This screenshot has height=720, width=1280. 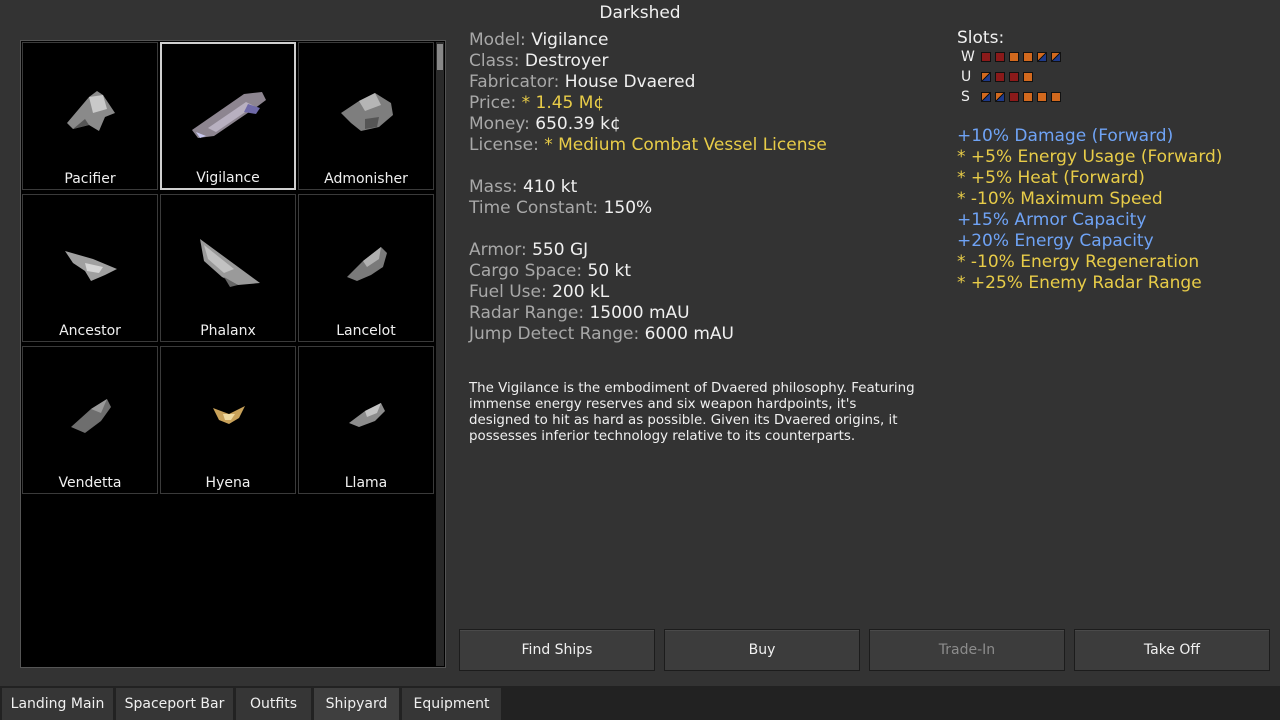 I want to click on stat-line: +20% Energy Capacity, so click(x=1055, y=241).